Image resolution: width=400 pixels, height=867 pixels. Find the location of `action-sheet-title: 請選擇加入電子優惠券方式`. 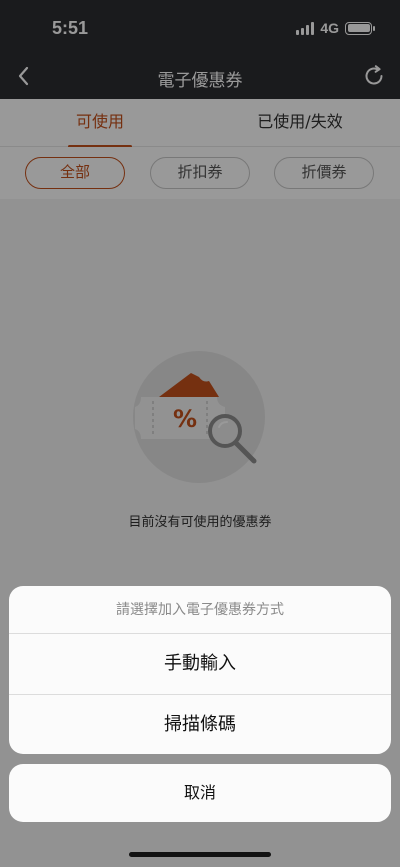

action-sheet-title: 請選擇加入電子優惠券方式 is located at coordinates (200, 610).